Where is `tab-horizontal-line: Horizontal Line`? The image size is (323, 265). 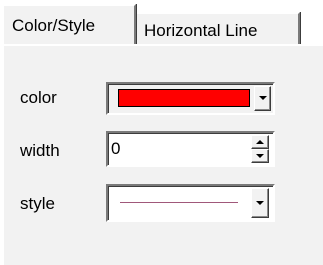 tab-horizontal-line: Horizontal Line is located at coordinates (218, 29).